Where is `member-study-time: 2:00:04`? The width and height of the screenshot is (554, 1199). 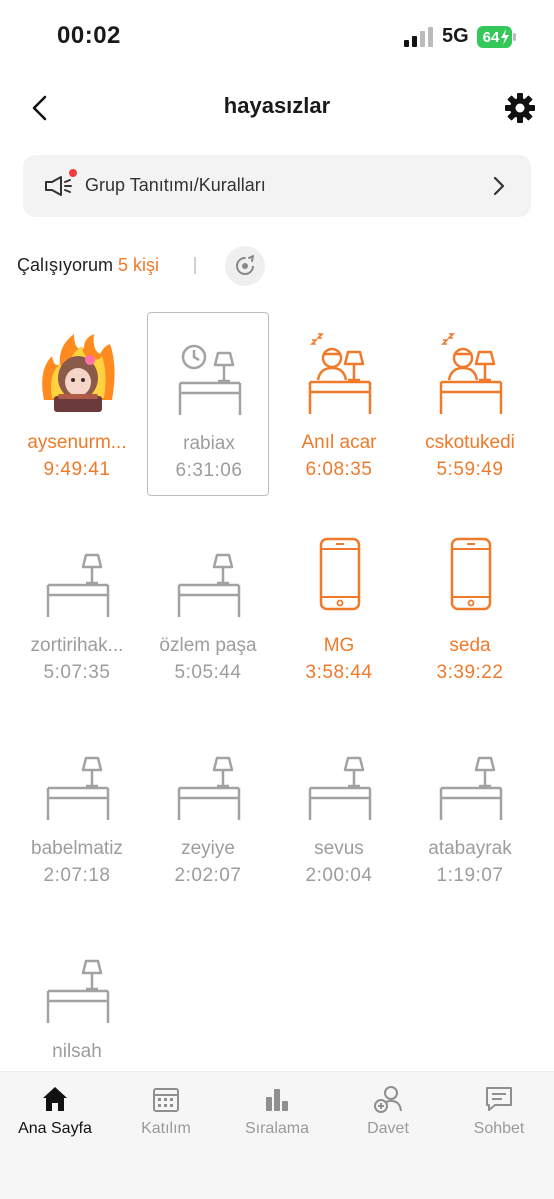 member-study-time: 2:00:04 is located at coordinates (339, 875).